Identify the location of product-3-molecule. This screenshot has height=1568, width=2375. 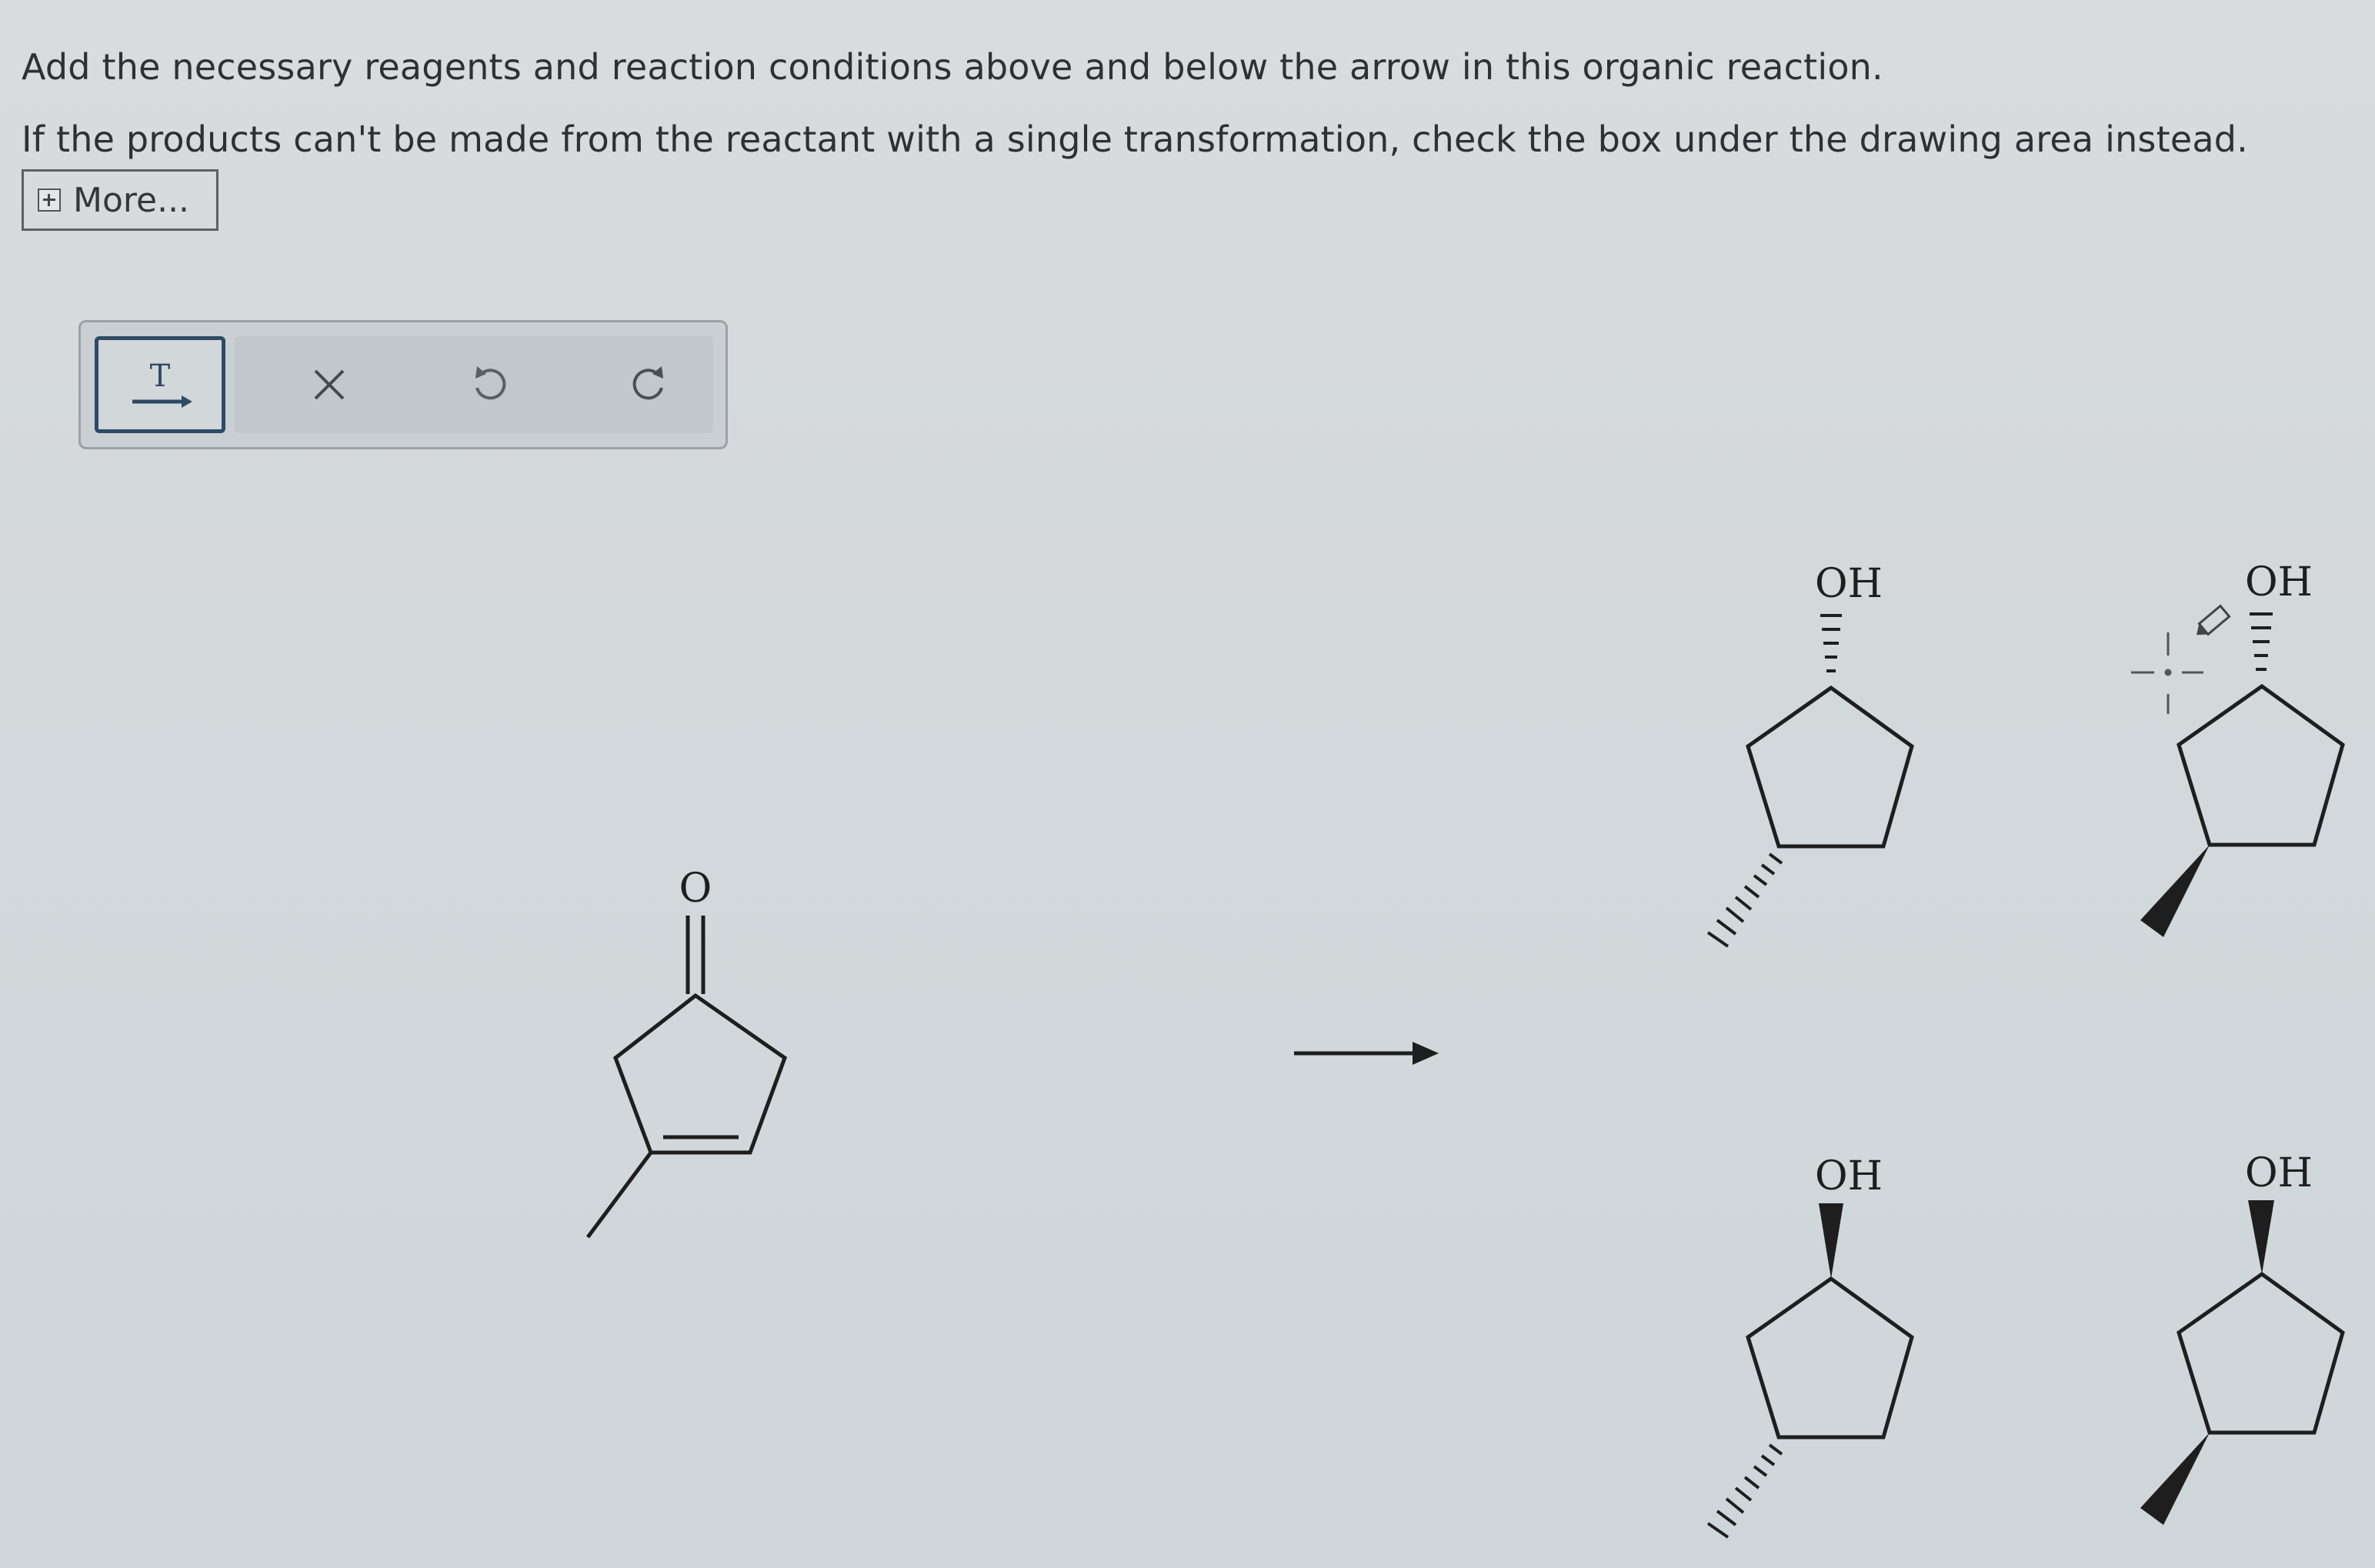
(1810, 1371).